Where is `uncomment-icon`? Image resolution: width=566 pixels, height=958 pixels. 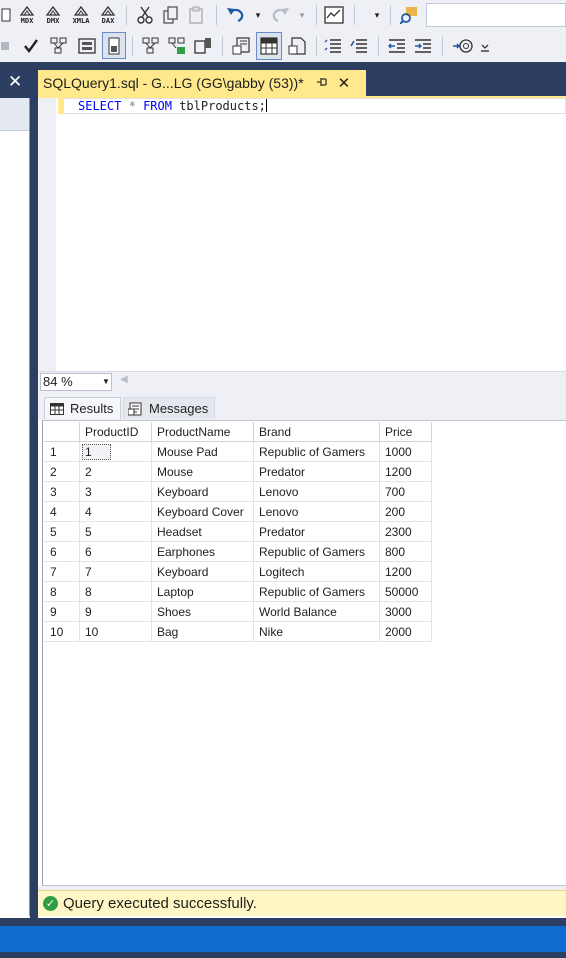 uncomment-icon is located at coordinates (359, 46).